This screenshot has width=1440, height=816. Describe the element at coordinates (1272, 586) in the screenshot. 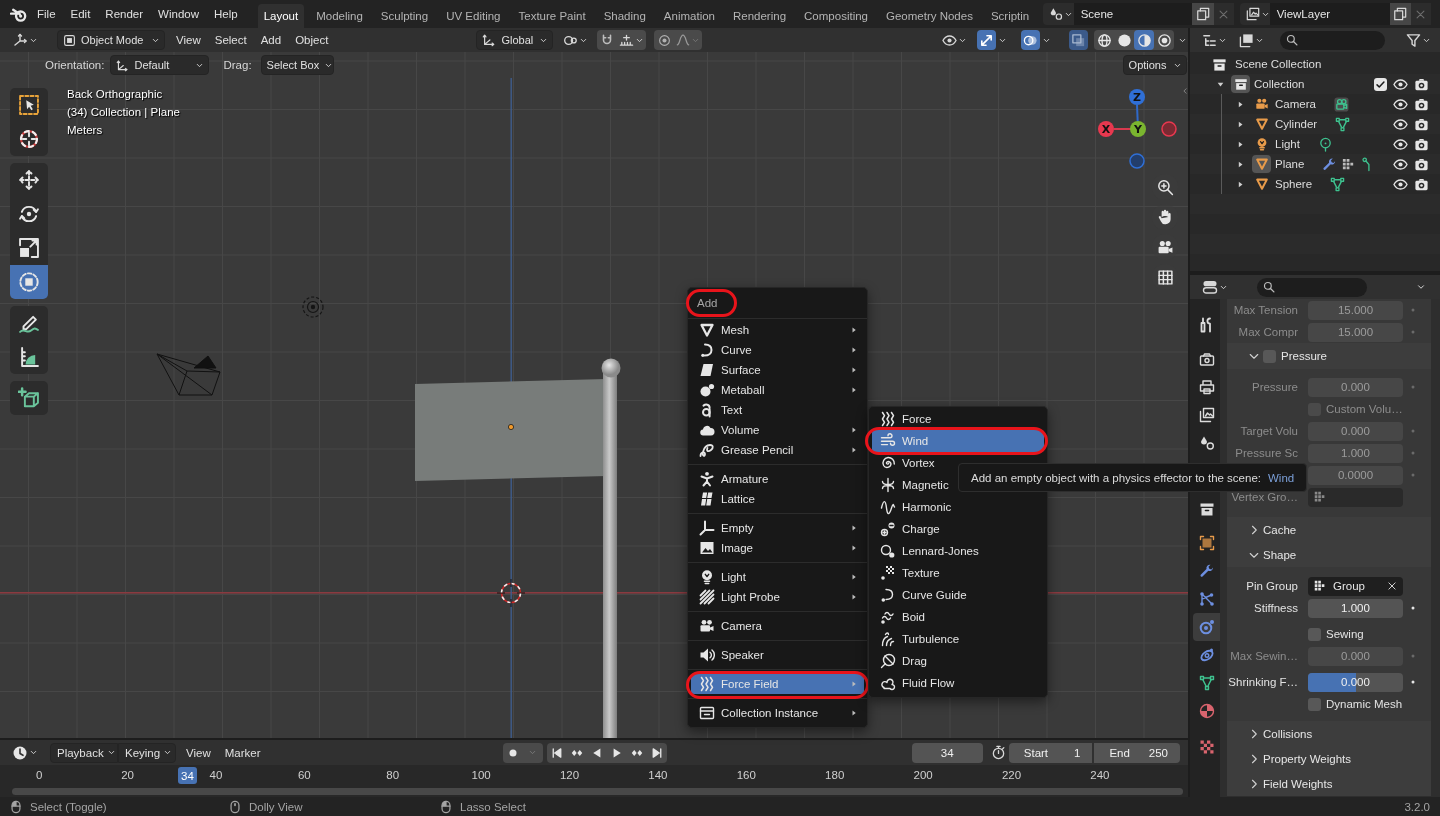

I see `field-label: Pin Group` at that location.